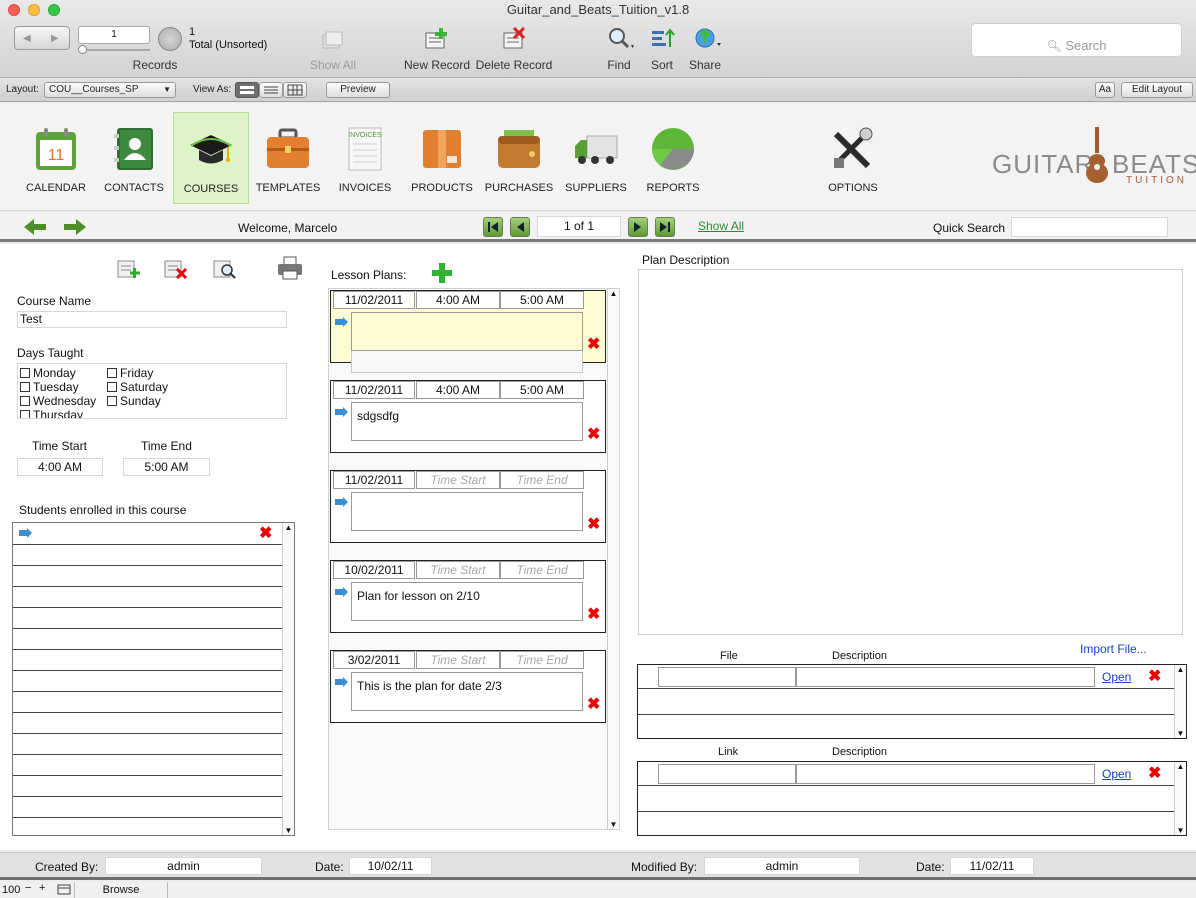 Image resolution: width=1196 pixels, height=898 pixels. What do you see at coordinates (1089, 227) in the screenshot?
I see `quick-search-input` at bounding box center [1089, 227].